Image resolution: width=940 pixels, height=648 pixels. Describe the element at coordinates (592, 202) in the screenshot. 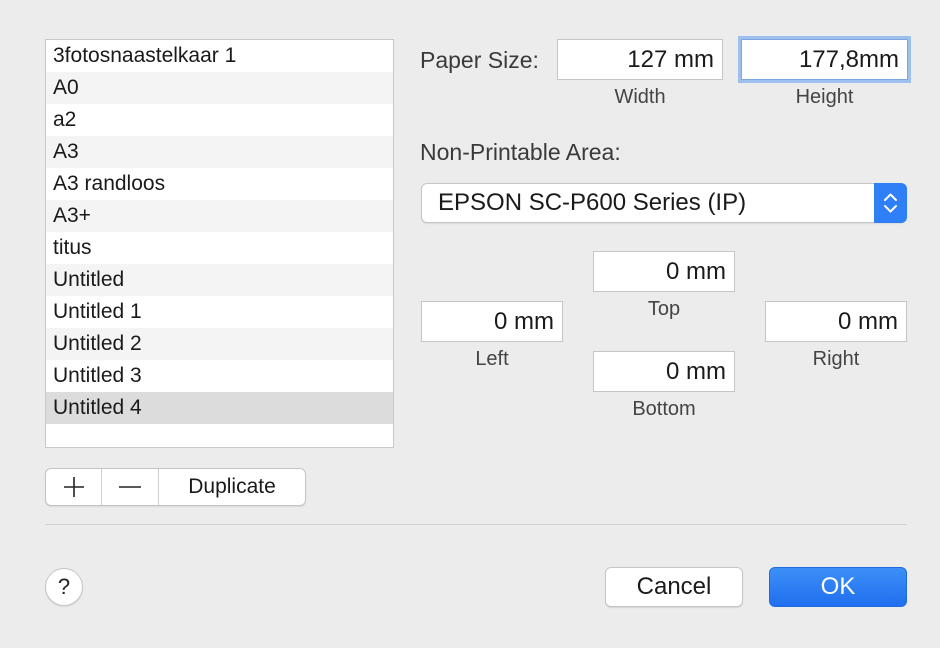

I see `printer-popup-label: EPSON SC-P600 Series (IP)` at that location.